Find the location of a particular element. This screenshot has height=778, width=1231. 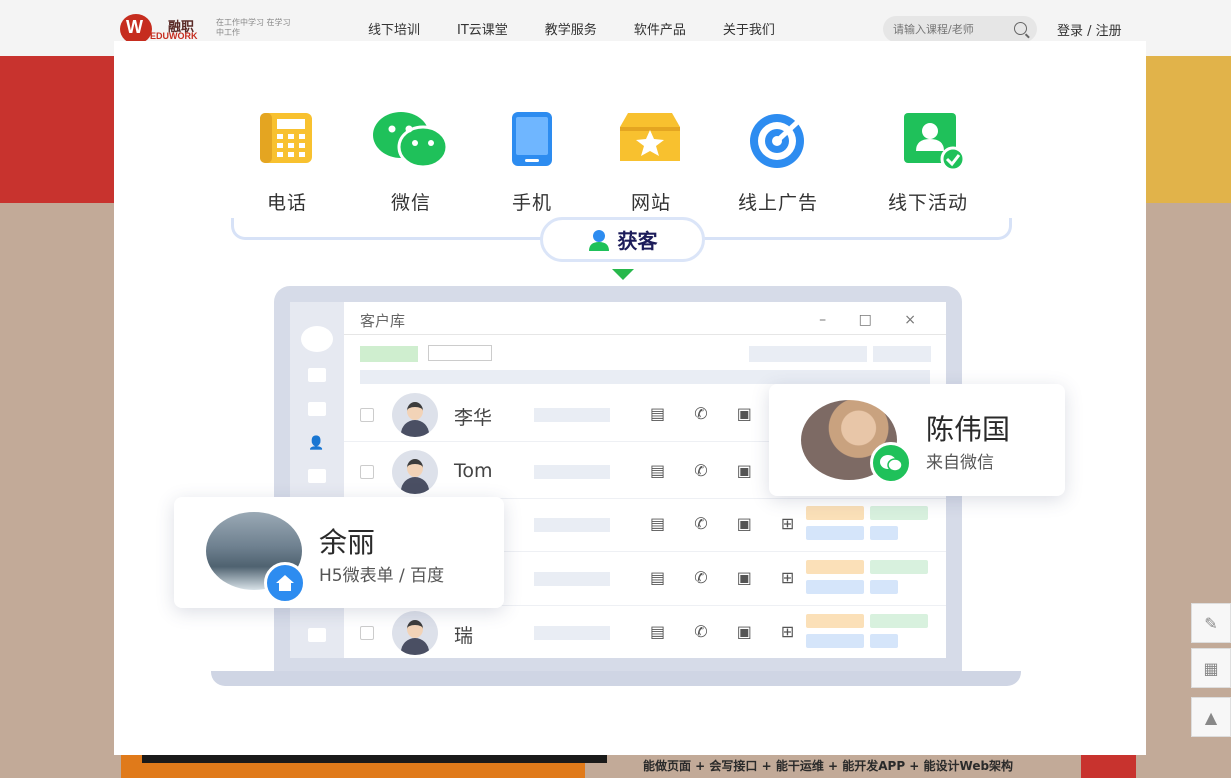

customer-card-h5: 余丽 H5微表单 / 百度 is located at coordinates (339, 552).